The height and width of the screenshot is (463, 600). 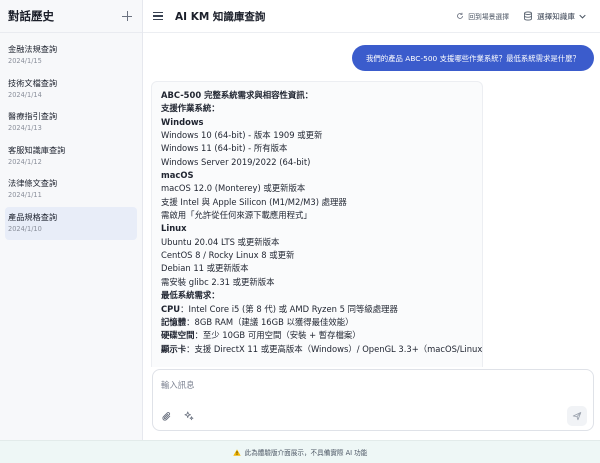 I want to click on assistant-line: Linux, so click(x=174, y=228).